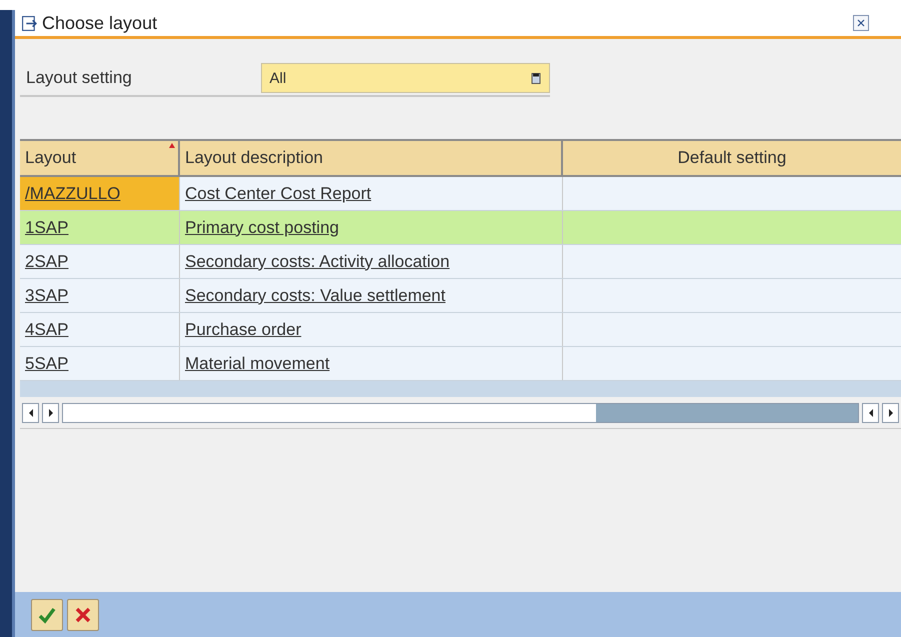  What do you see at coordinates (29, 23) in the screenshot?
I see `layout-icon` at bounding box center [29, 23].